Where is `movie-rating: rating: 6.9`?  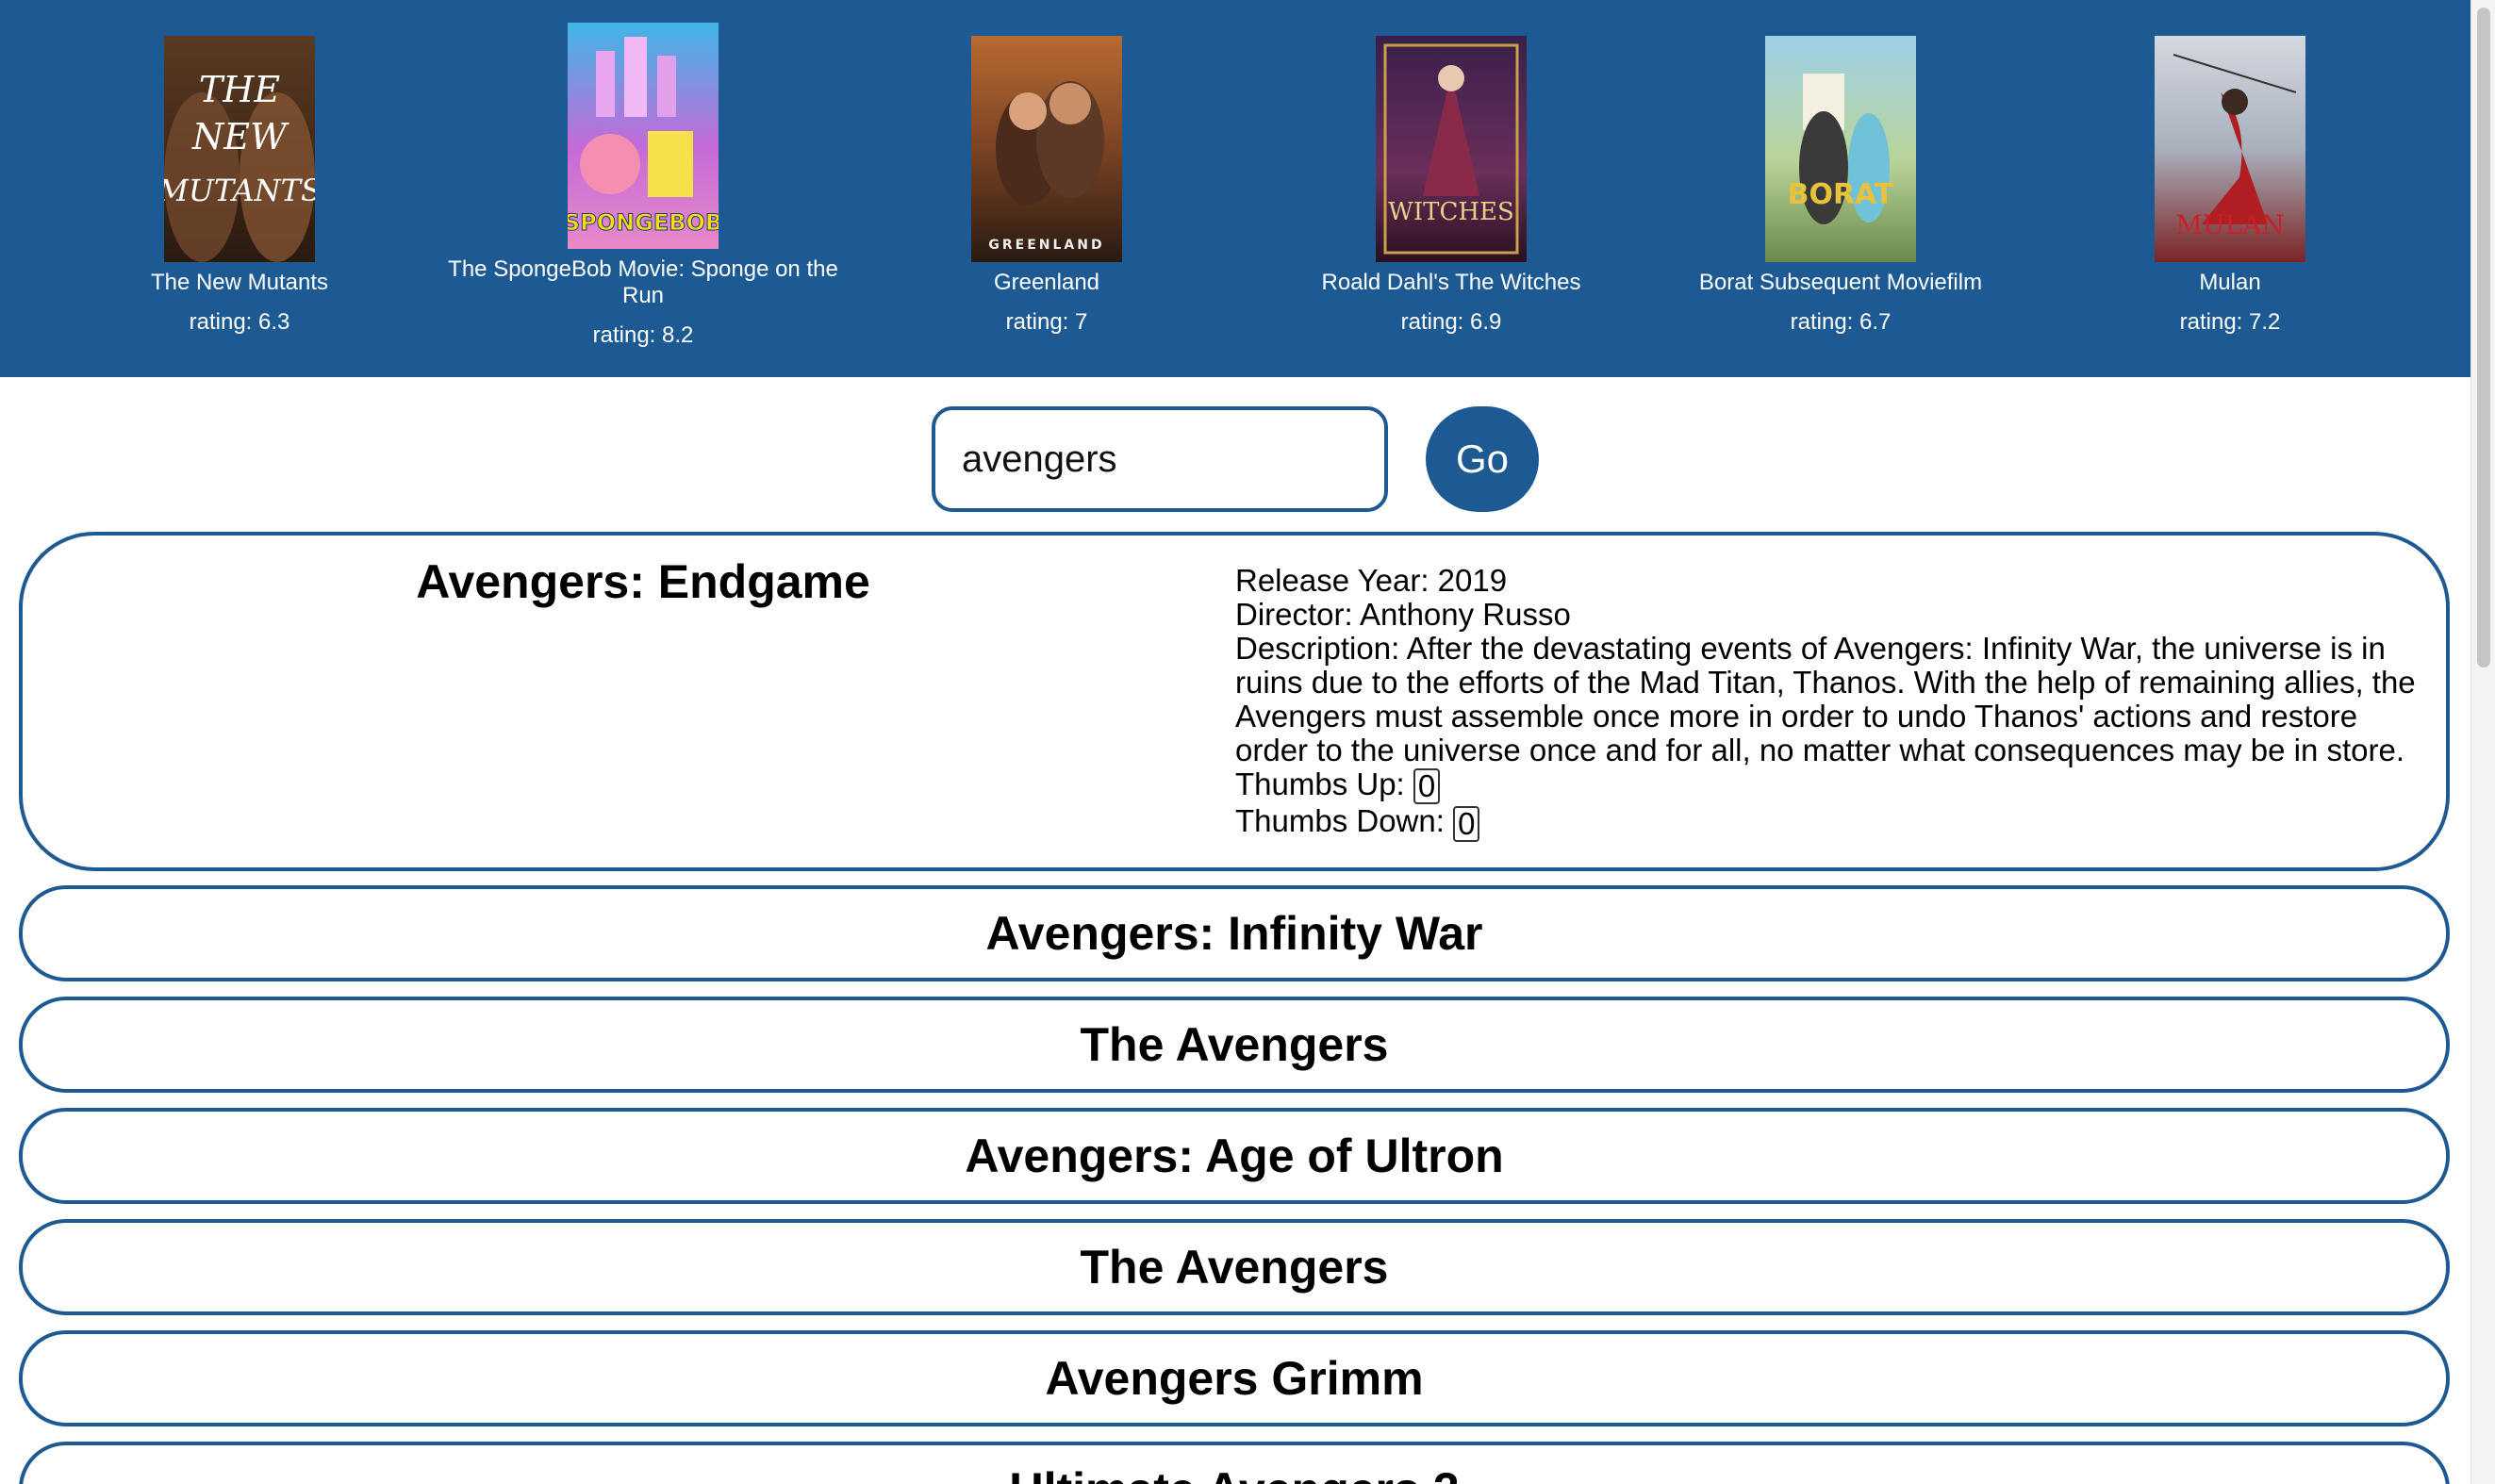
movie-rating: rating: 6.9 is located at coordinates (1451, 322).